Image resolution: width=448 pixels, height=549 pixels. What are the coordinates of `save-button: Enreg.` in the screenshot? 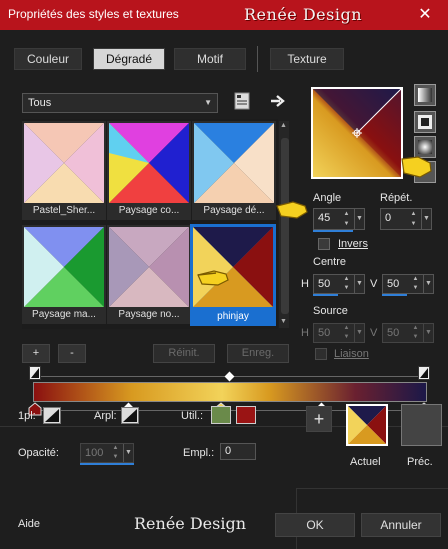 It's located at (258, 353).